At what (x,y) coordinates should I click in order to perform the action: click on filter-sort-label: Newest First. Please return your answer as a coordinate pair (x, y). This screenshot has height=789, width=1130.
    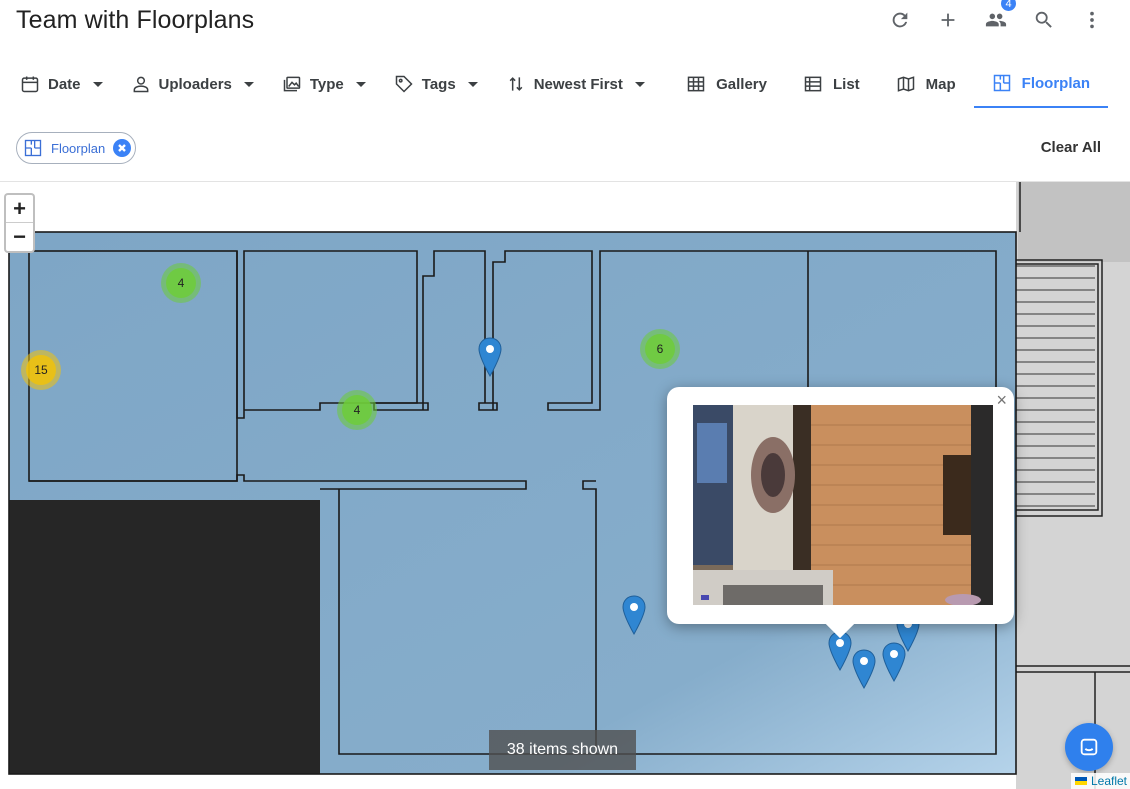
    Looking at the image, I should click on (578, 84).